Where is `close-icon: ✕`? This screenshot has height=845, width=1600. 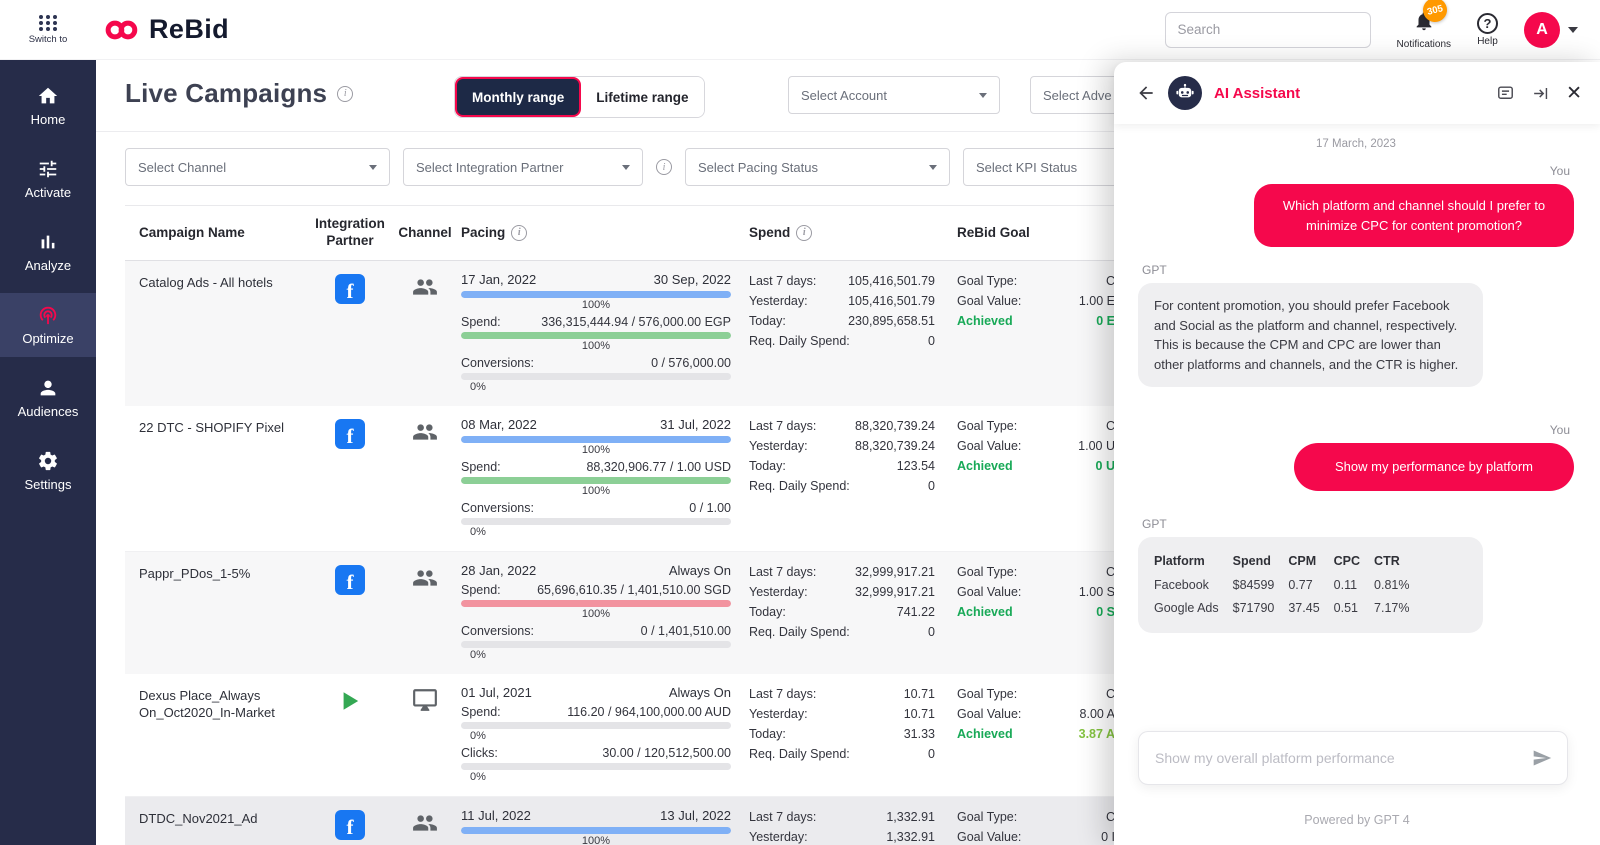
close-icon: ✕ is located at coordinates (1574, 93).